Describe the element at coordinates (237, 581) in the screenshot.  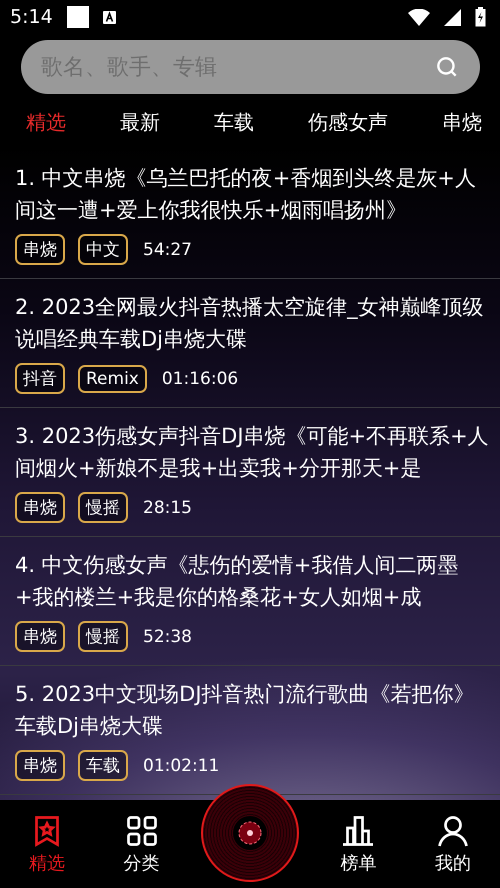
I see `song-title: 4. 中文伤感女声《悲伤的爱情+我借人间二两墨+我的楼兰+我是你的格桑花+女人如烟+成` at that location.